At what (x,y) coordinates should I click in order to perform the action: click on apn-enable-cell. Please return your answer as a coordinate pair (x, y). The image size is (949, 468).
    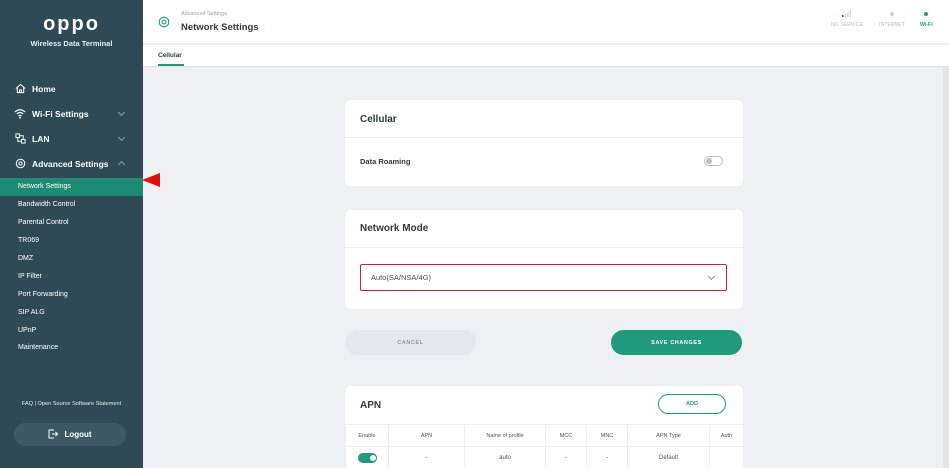
    Looking at the image, I should click on (367, 457).